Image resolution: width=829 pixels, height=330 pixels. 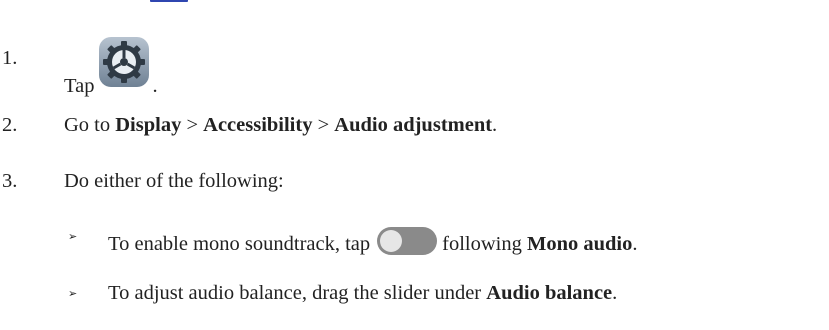 What do you see at coordinates (148, 125) in the screenshot?
I see `menu-display: Display` at bounding box center [148, 125].